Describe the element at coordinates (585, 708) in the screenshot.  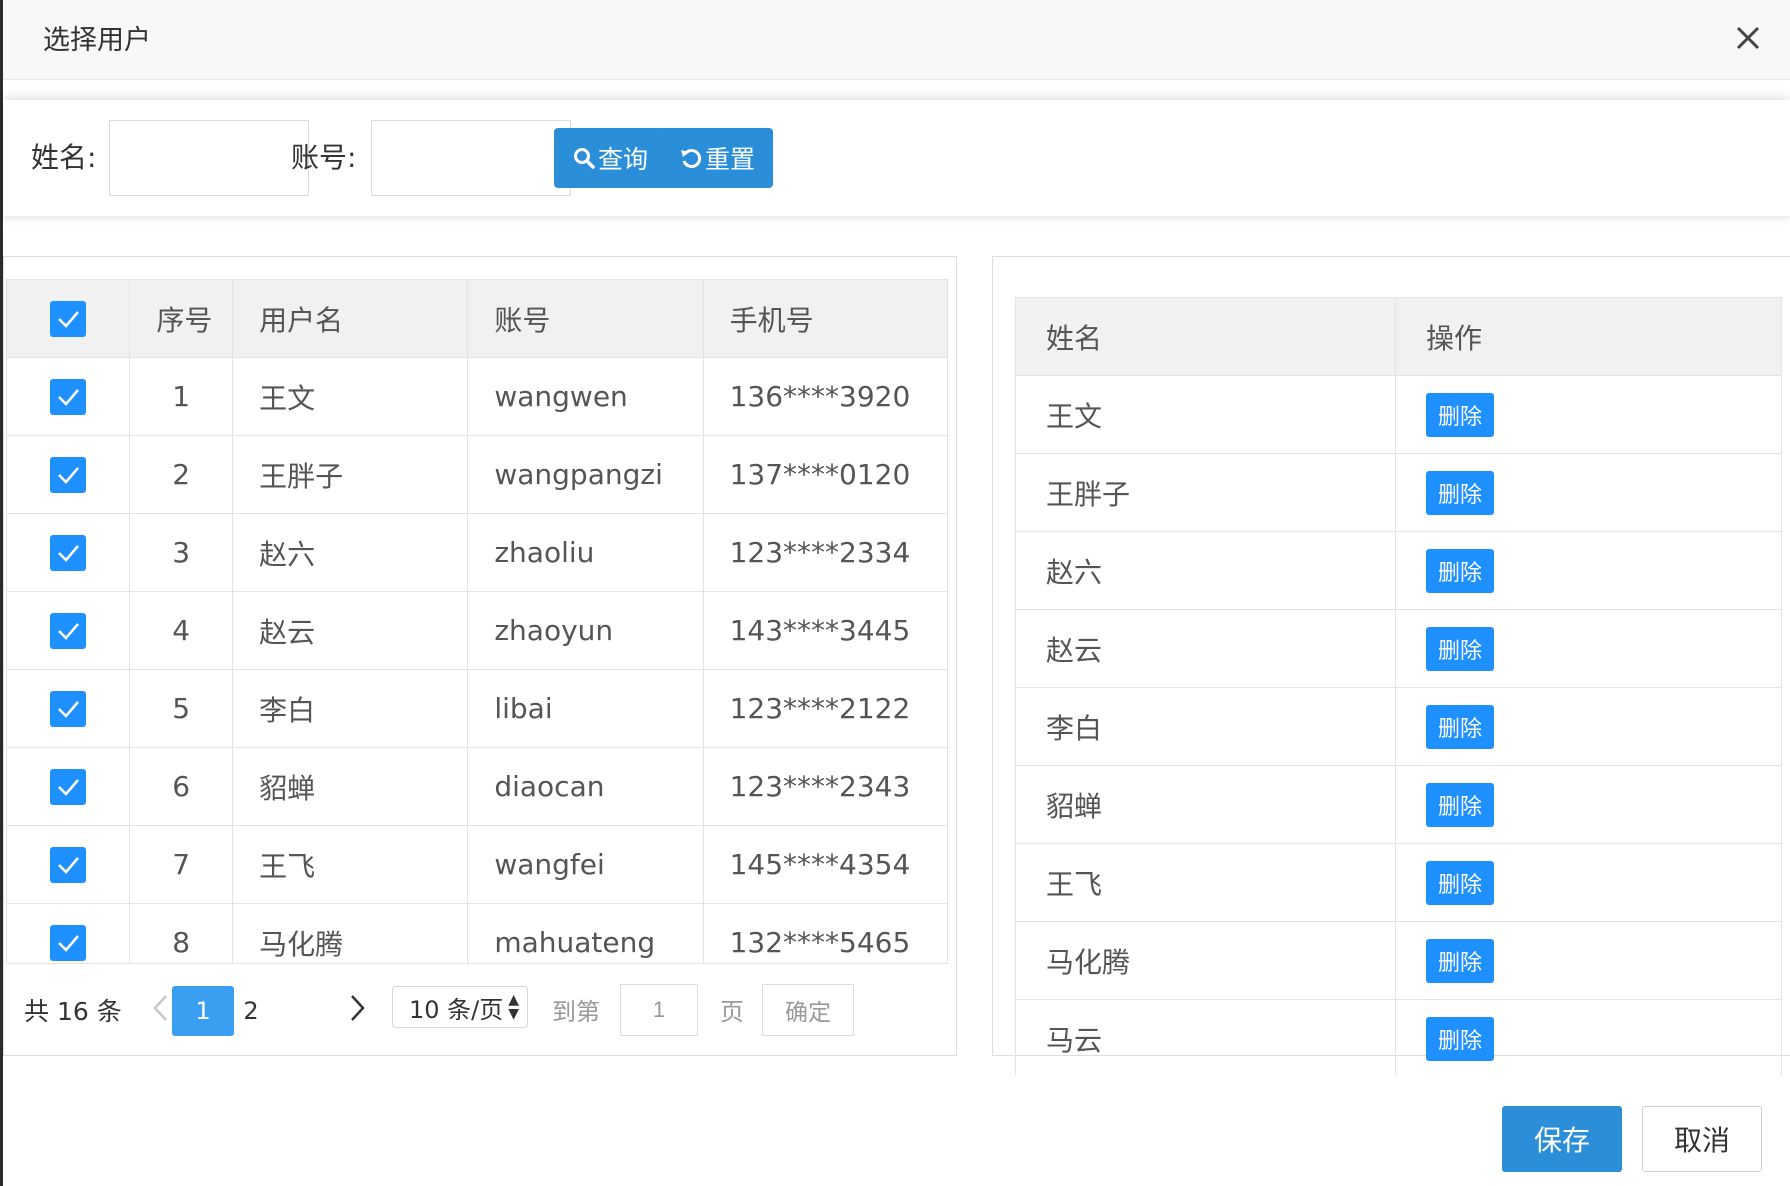
I see `row-account: libai` at that location.